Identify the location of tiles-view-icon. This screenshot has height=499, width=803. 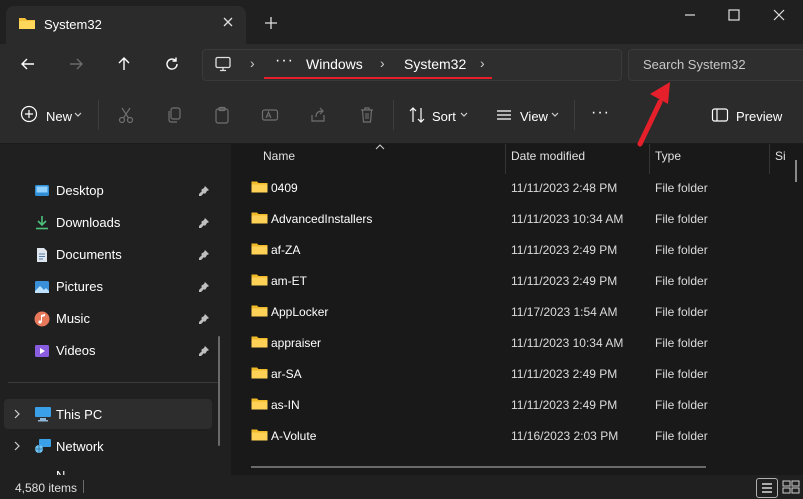
(791, 487).